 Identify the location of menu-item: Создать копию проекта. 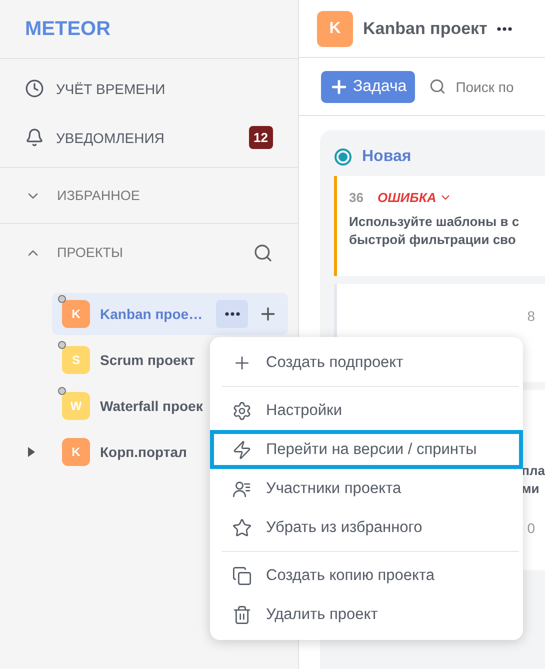
(366, 575).